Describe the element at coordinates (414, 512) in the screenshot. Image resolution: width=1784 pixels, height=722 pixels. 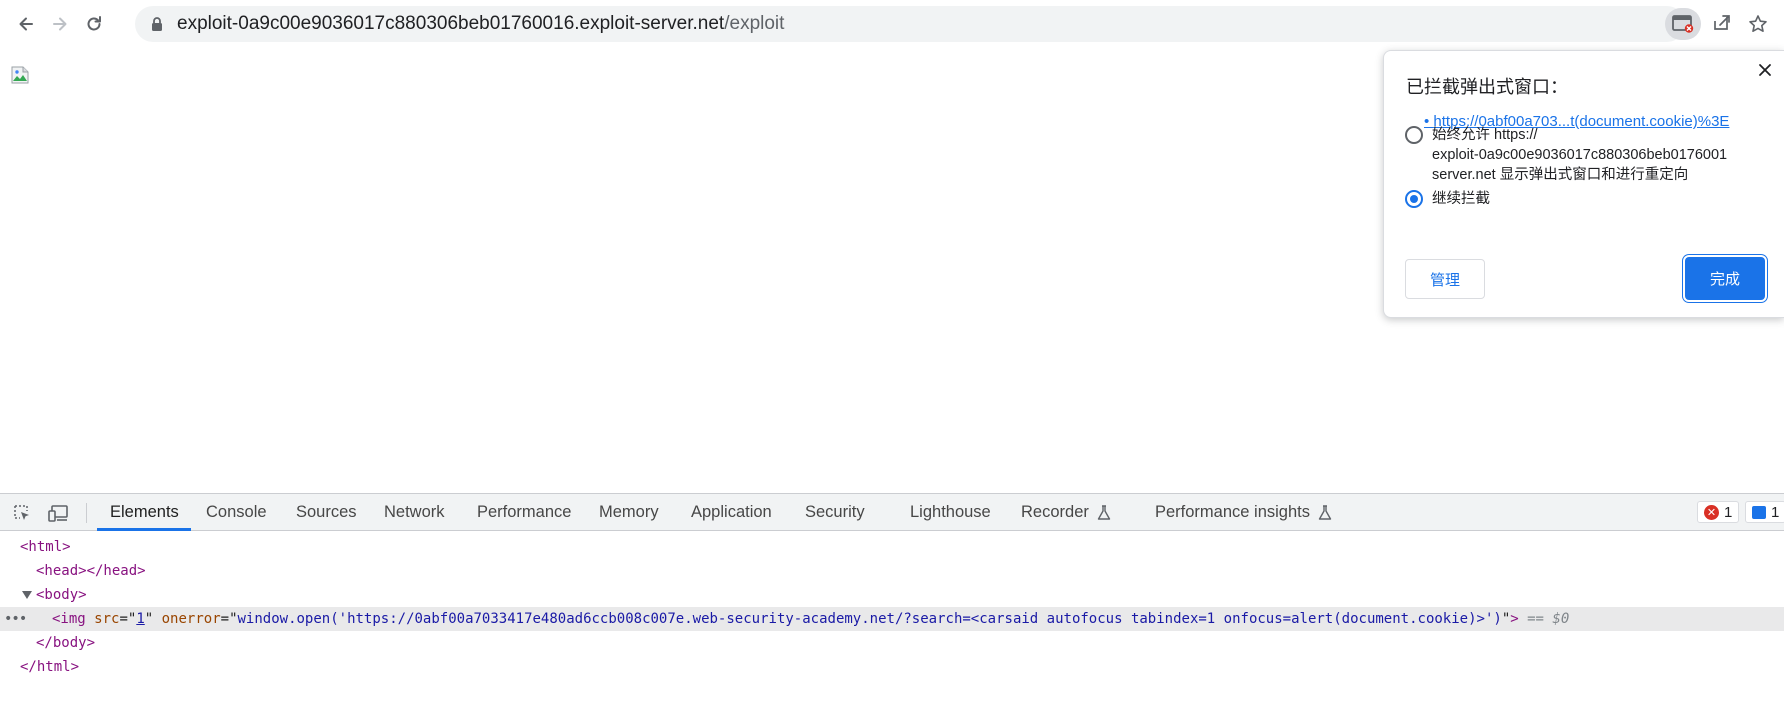
I see `tab-network: Network` at that location.